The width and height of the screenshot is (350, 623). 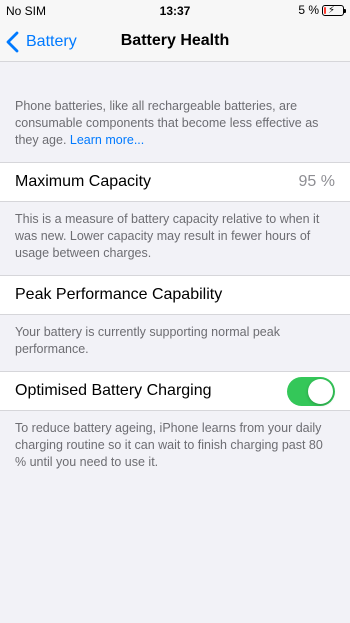 I want to click on maximum-capacity-label: Maximum Capacity, so click(x=83, y=181).